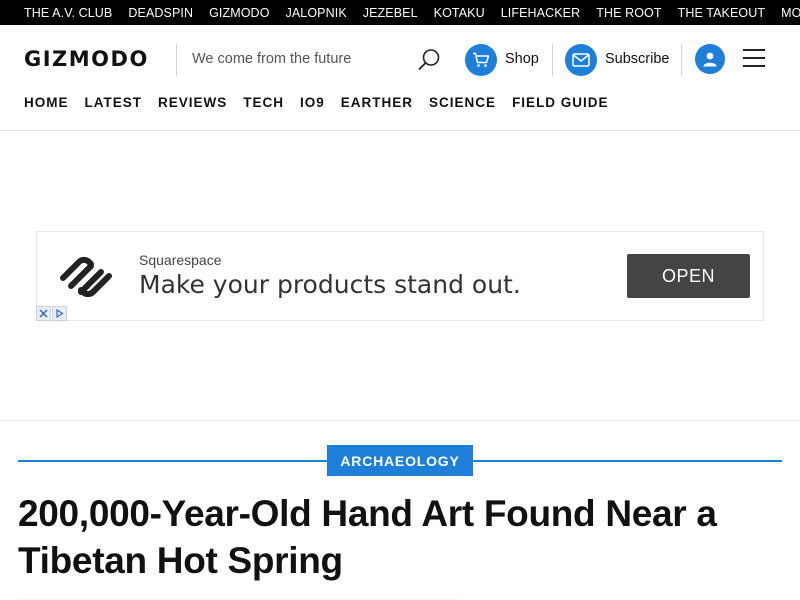 This screenshot has width=800, height=600. Describe the element at coordinates (180, 260) in the screenshot. I see `ad-brand: Squarespace` at that location.